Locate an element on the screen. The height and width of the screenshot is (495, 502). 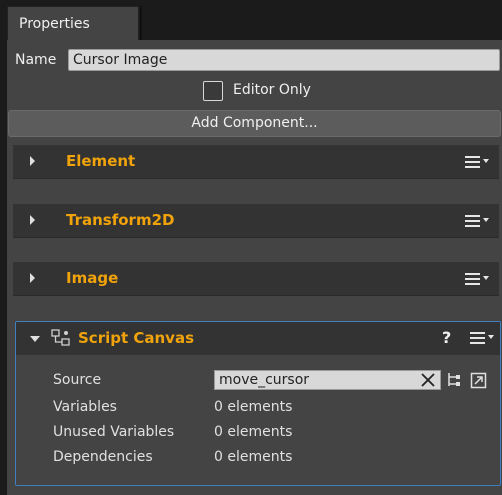
help-icon: ? is located at coordinates (446, 337).